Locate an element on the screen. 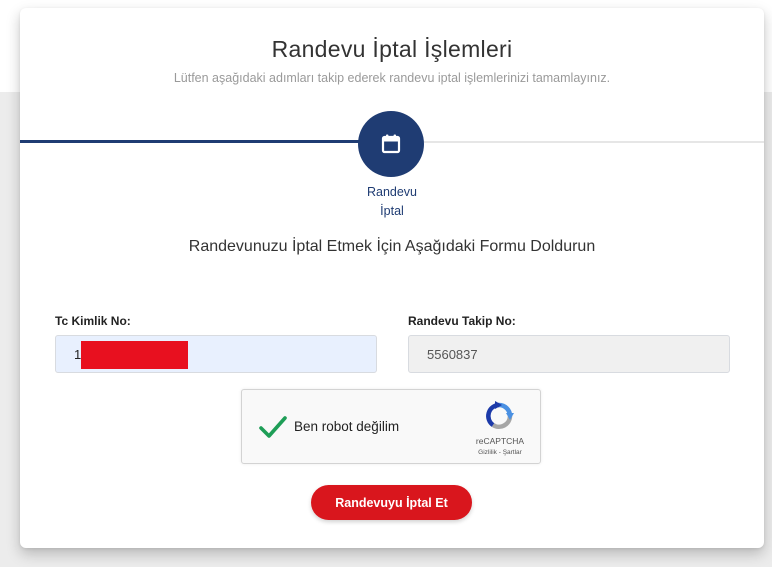  recaptcha-label: Ben robot değilim is located at coordinates (347, 426).